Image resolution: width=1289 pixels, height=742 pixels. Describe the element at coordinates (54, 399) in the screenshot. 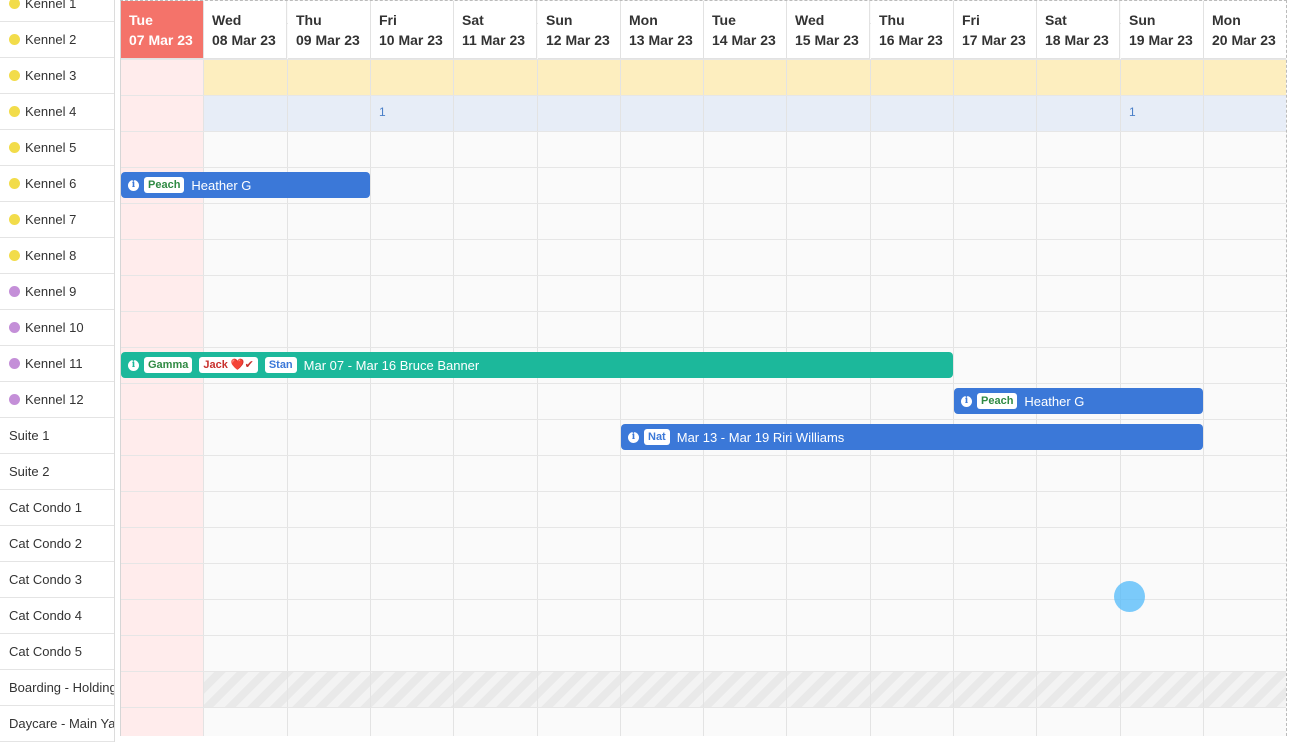

I see `resource-name: Kennel 12` at that location.